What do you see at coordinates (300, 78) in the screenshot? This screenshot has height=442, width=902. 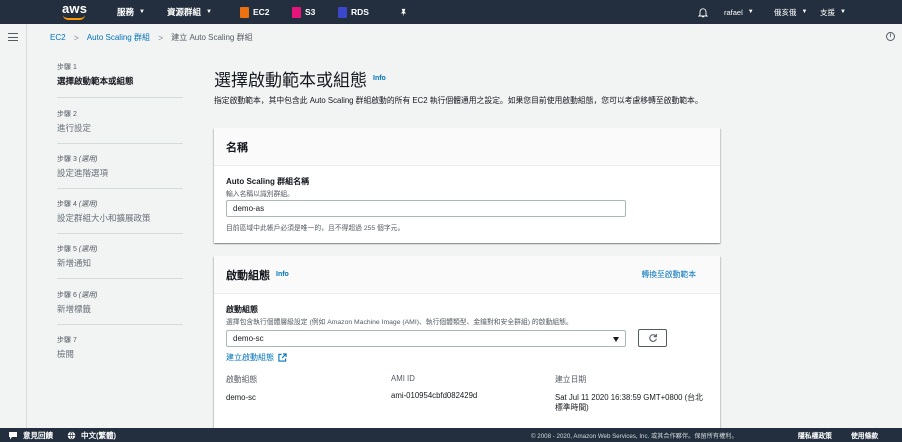 I see `page-title: 選擇啟動範本或組態 Info` at bounding box center [300, 78].